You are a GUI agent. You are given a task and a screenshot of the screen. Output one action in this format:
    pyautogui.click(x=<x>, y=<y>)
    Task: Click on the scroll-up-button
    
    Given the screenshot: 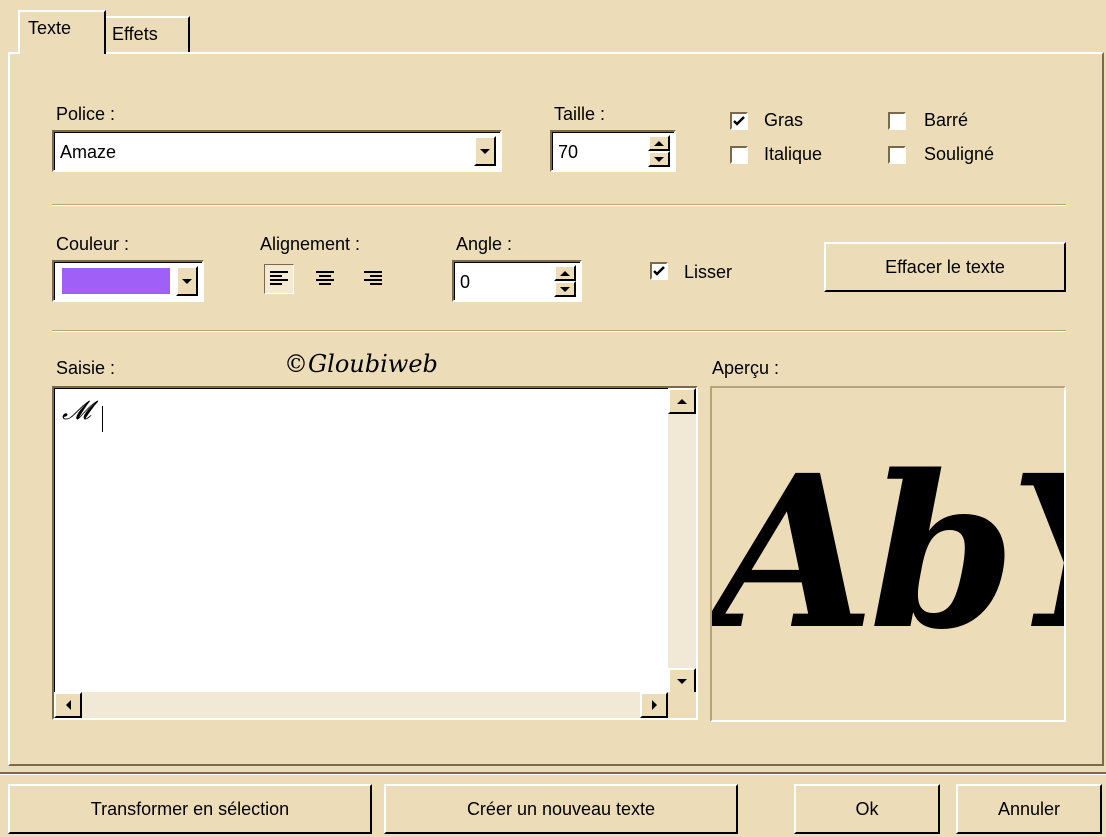 What is the action you would take?
    pyautogui.click(x=682, y=401)
    